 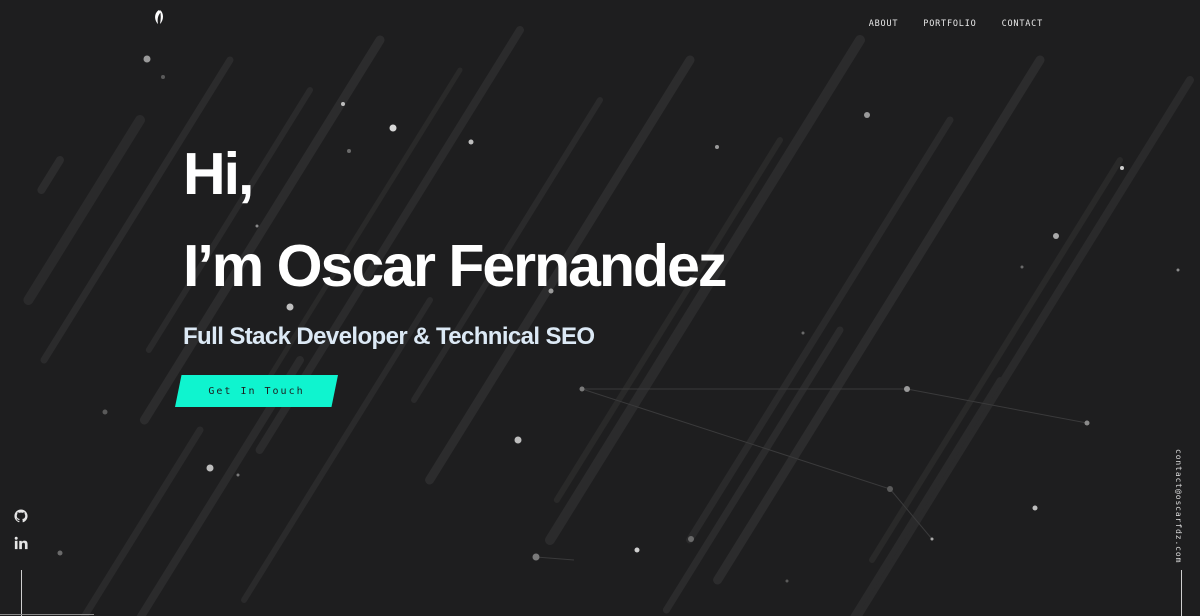 What do you see at coordinates (218, 174) in the screenshot?
I see `hero-greeting: Hi,` at bounding box center [218, 174].